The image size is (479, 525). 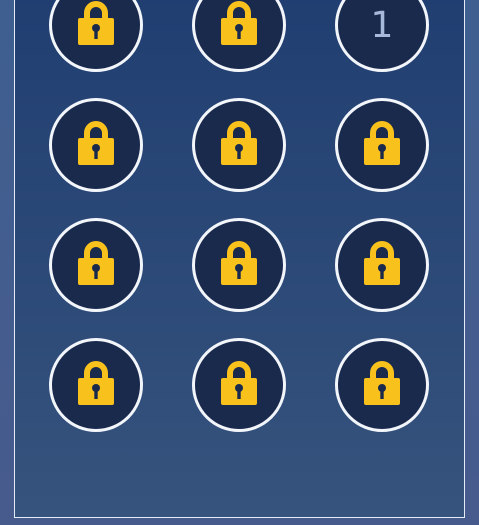 I want to click on level-button: 1, so click(x=382, y=36).